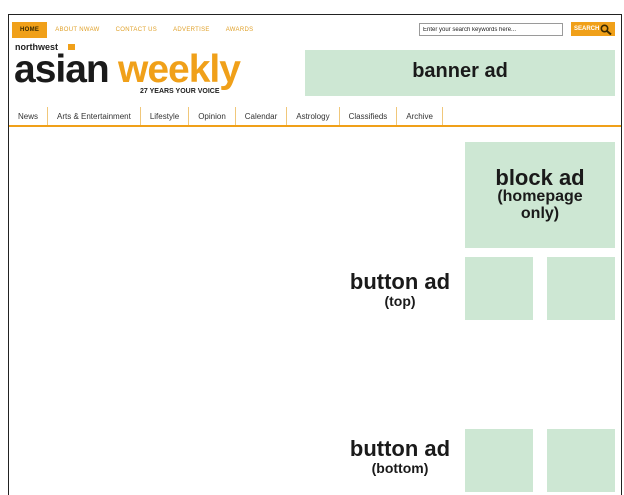 Image resolution: width=624 pixels, height=495 pixels. Describe the element at coordinates (587, 29) in the screenshot. I see `search-button-label: SEARCH` at that location.